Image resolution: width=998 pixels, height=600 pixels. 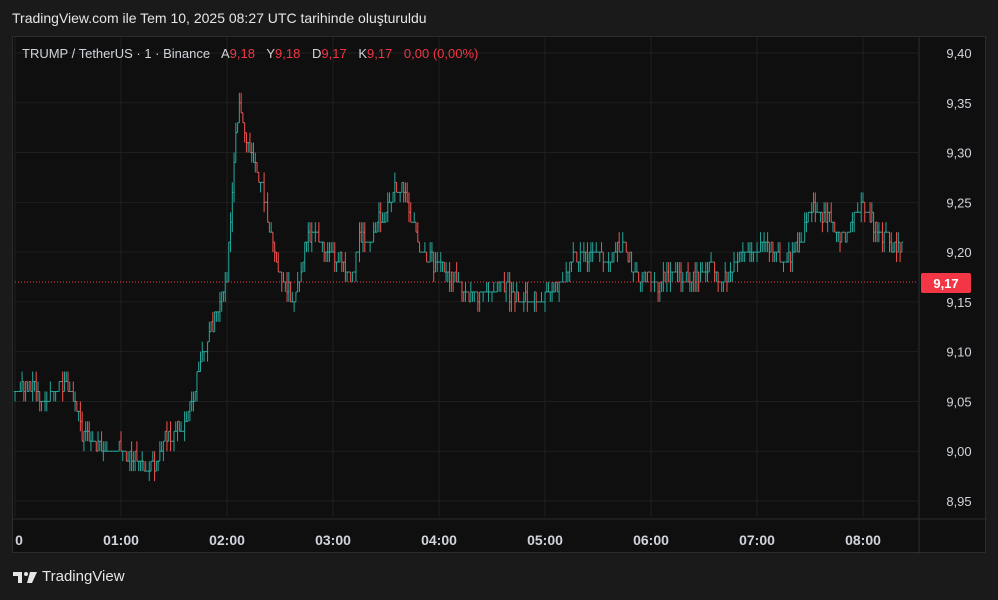 I want to click on y-tick-label: 9,25, so click(x=958, y=202).